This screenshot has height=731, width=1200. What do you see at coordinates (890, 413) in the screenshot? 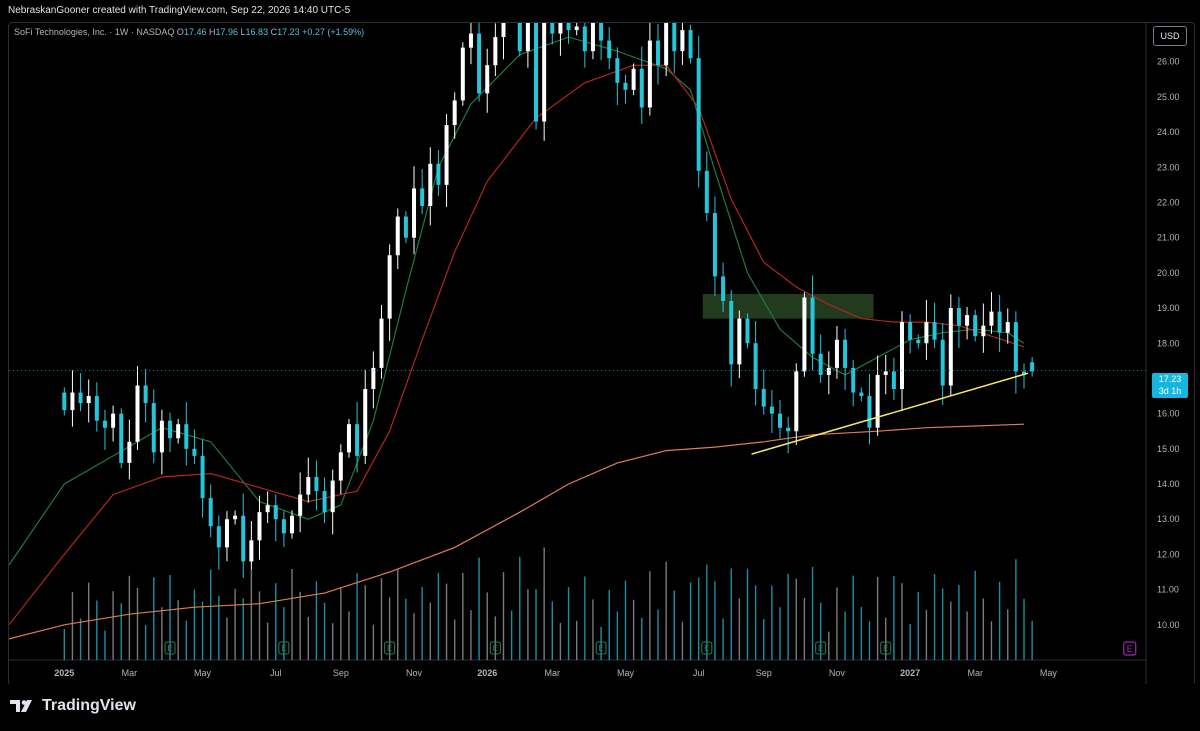
I see `trendline` at bounding box center [890, 413].